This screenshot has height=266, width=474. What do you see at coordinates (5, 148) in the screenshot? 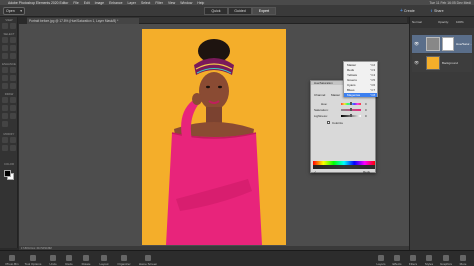
I see `content-aware-move-tool-icon` at bounding box center [5, 148].